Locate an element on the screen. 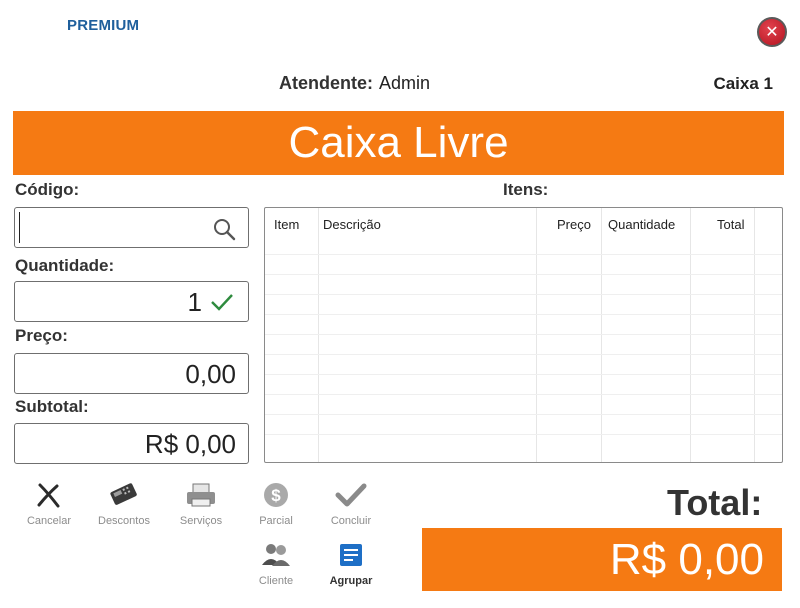 The image size is (800, 608). column-header-item: Item is located at coordinates (286, 224).